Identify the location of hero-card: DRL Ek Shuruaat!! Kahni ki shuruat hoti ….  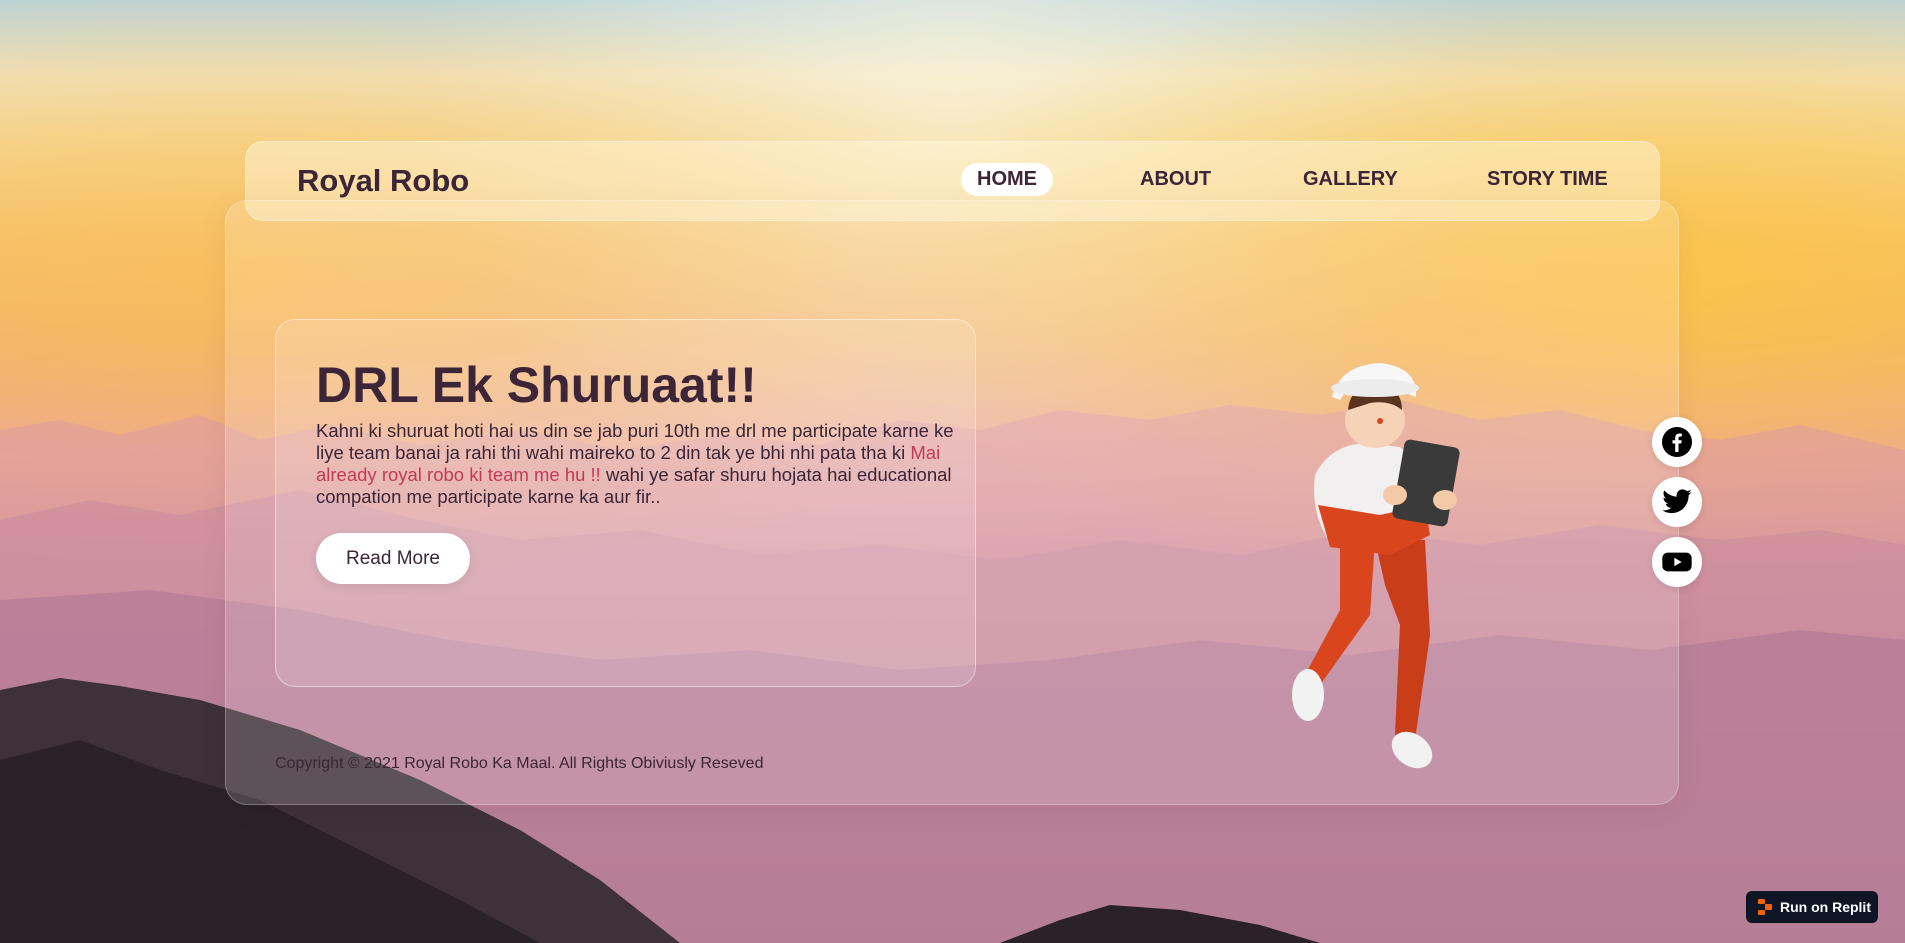
(625, 503).